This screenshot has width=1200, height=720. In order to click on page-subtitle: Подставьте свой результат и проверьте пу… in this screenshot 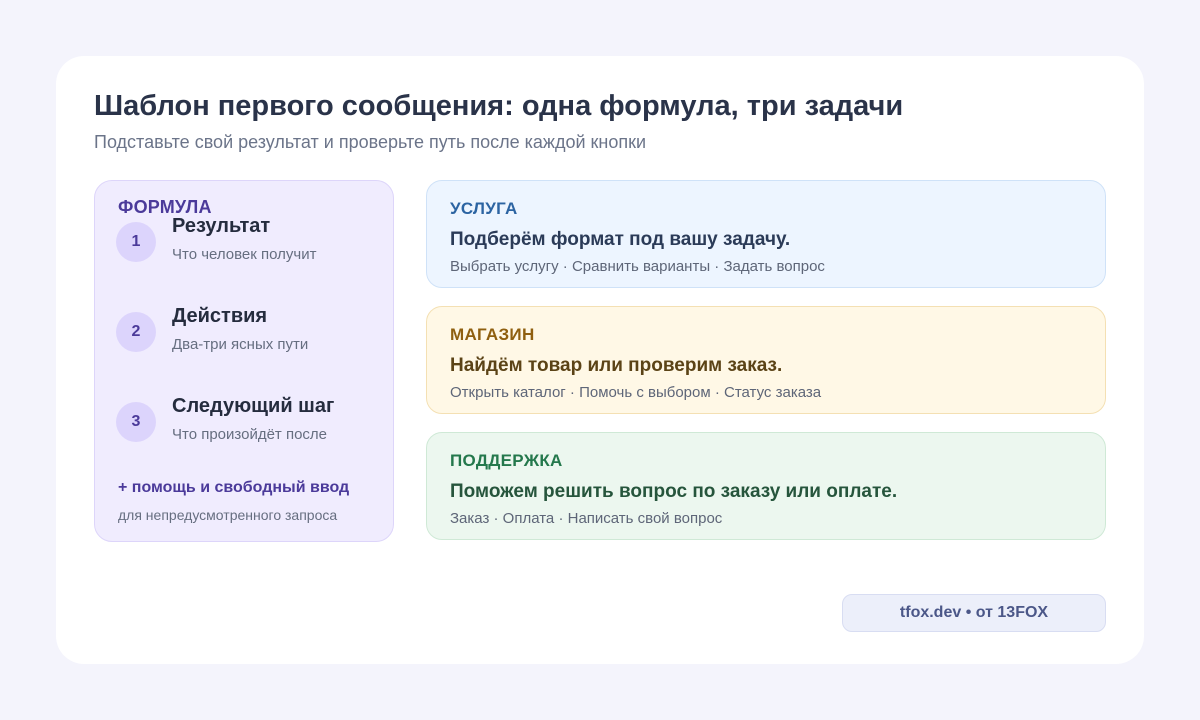, I will do `click(370, 142)`.